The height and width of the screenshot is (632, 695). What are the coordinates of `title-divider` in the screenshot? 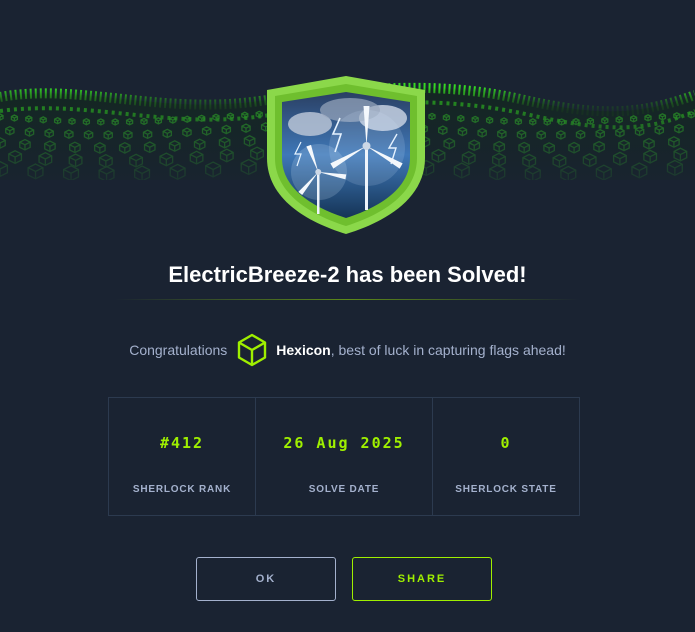 It's located at (347, 299).